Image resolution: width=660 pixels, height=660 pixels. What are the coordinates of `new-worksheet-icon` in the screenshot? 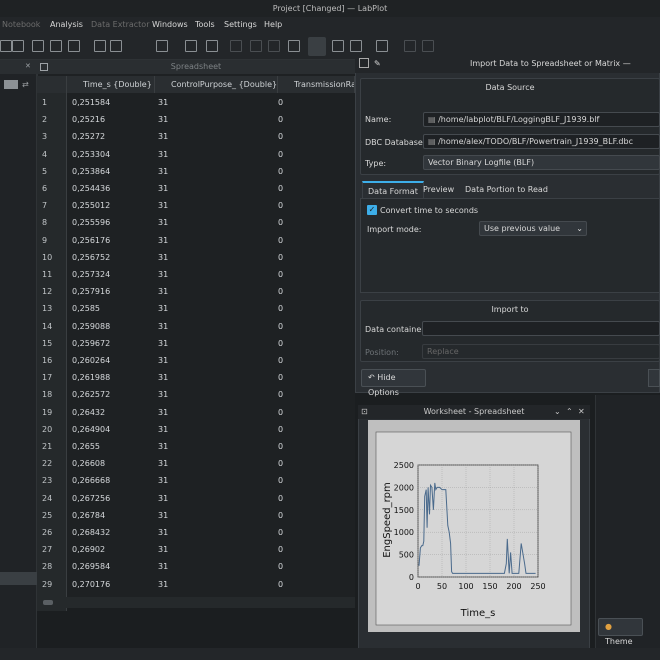 It's located at (162, 46).